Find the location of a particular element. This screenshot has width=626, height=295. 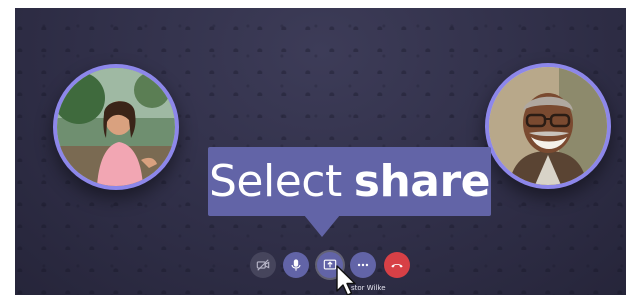

hang-up-icon is located at coordinates (397, 265).